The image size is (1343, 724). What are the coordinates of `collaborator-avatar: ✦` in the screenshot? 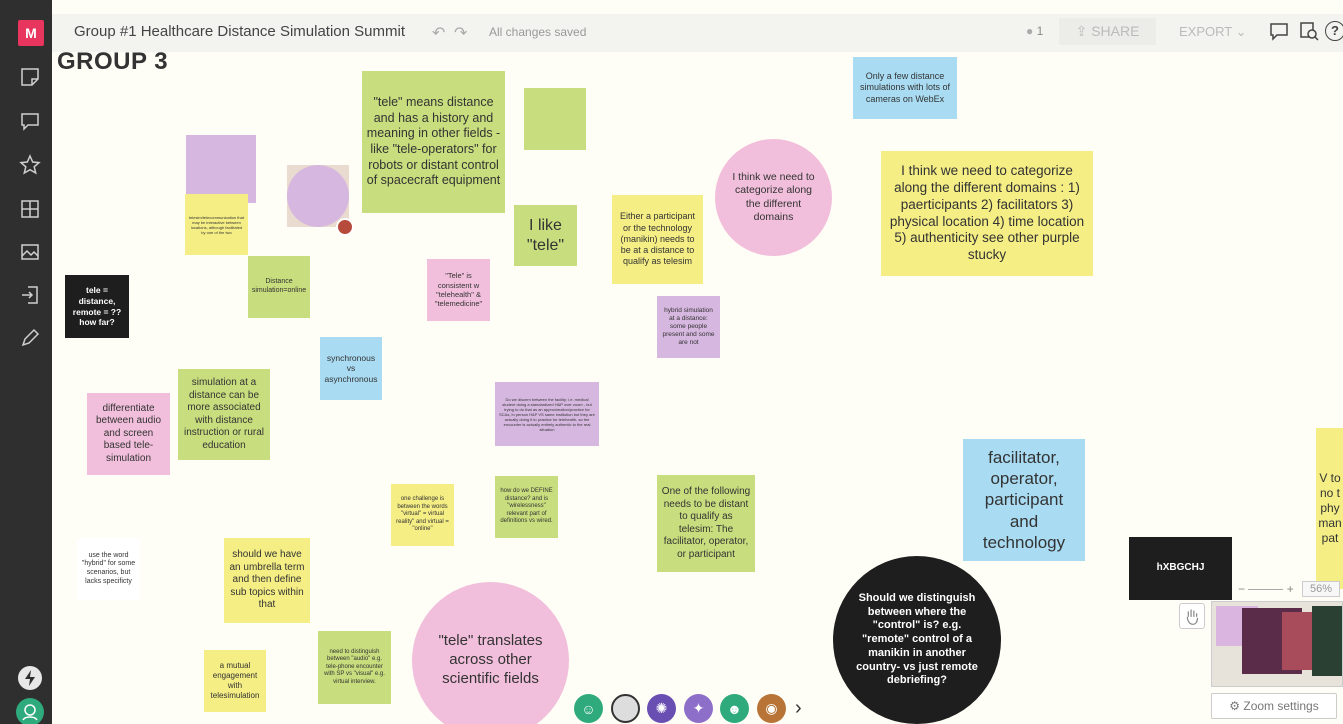 It's located at (698, 708).